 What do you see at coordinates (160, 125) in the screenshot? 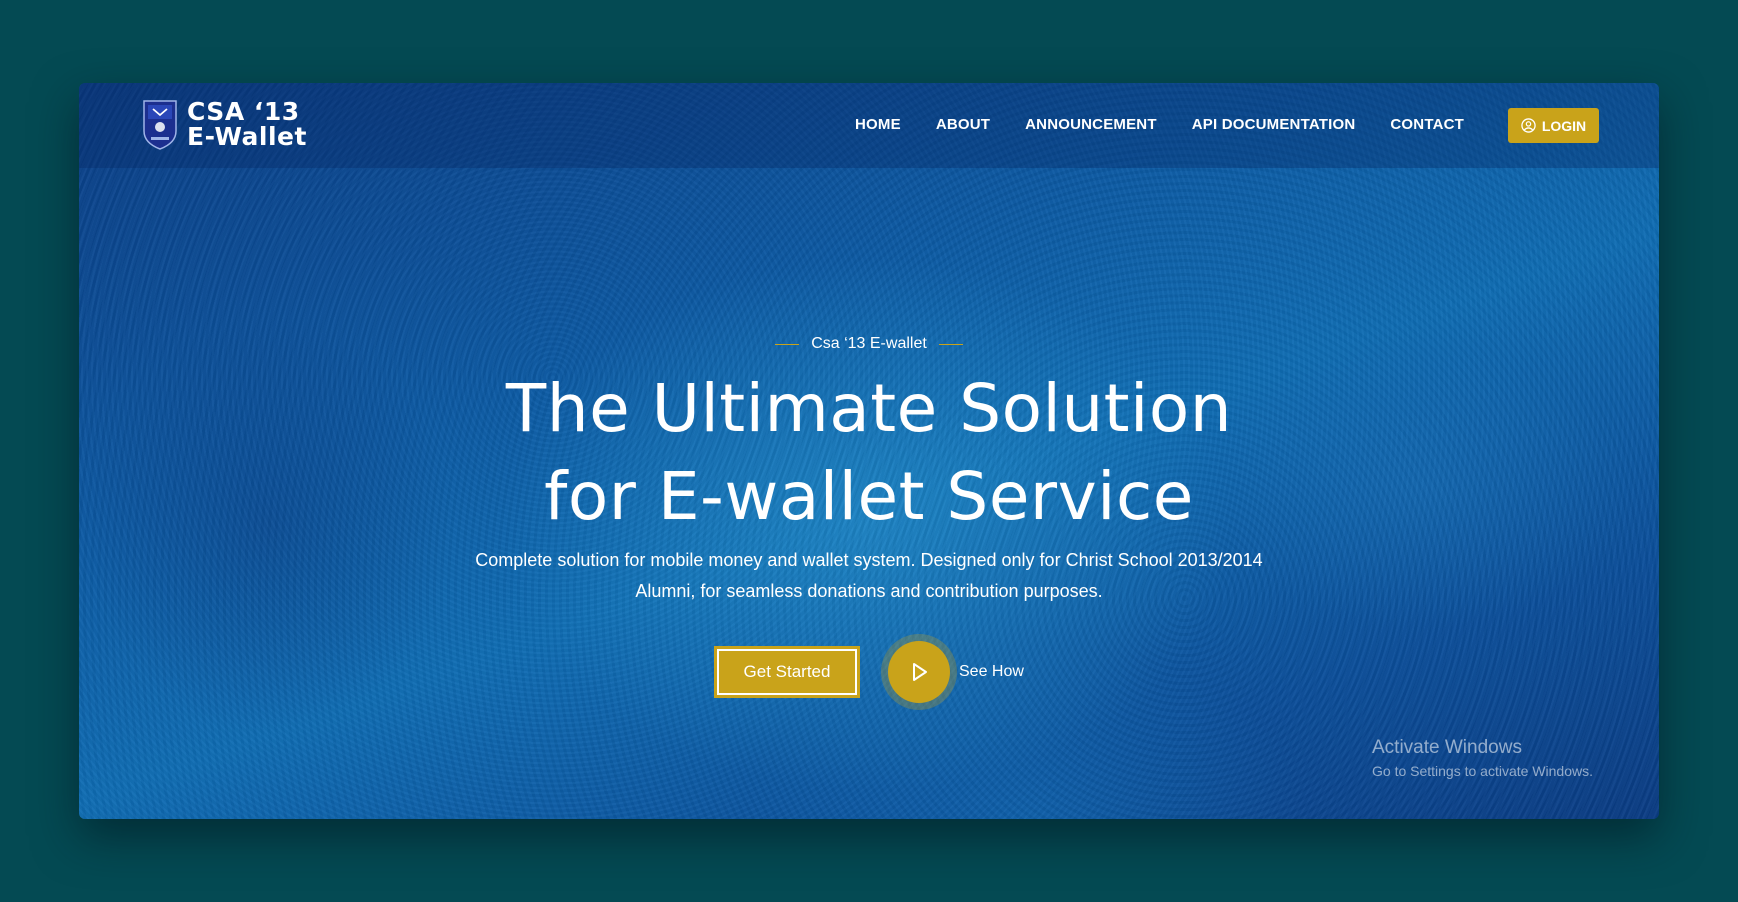
I see `school-crest-icon` at bounding box center [160, 125].